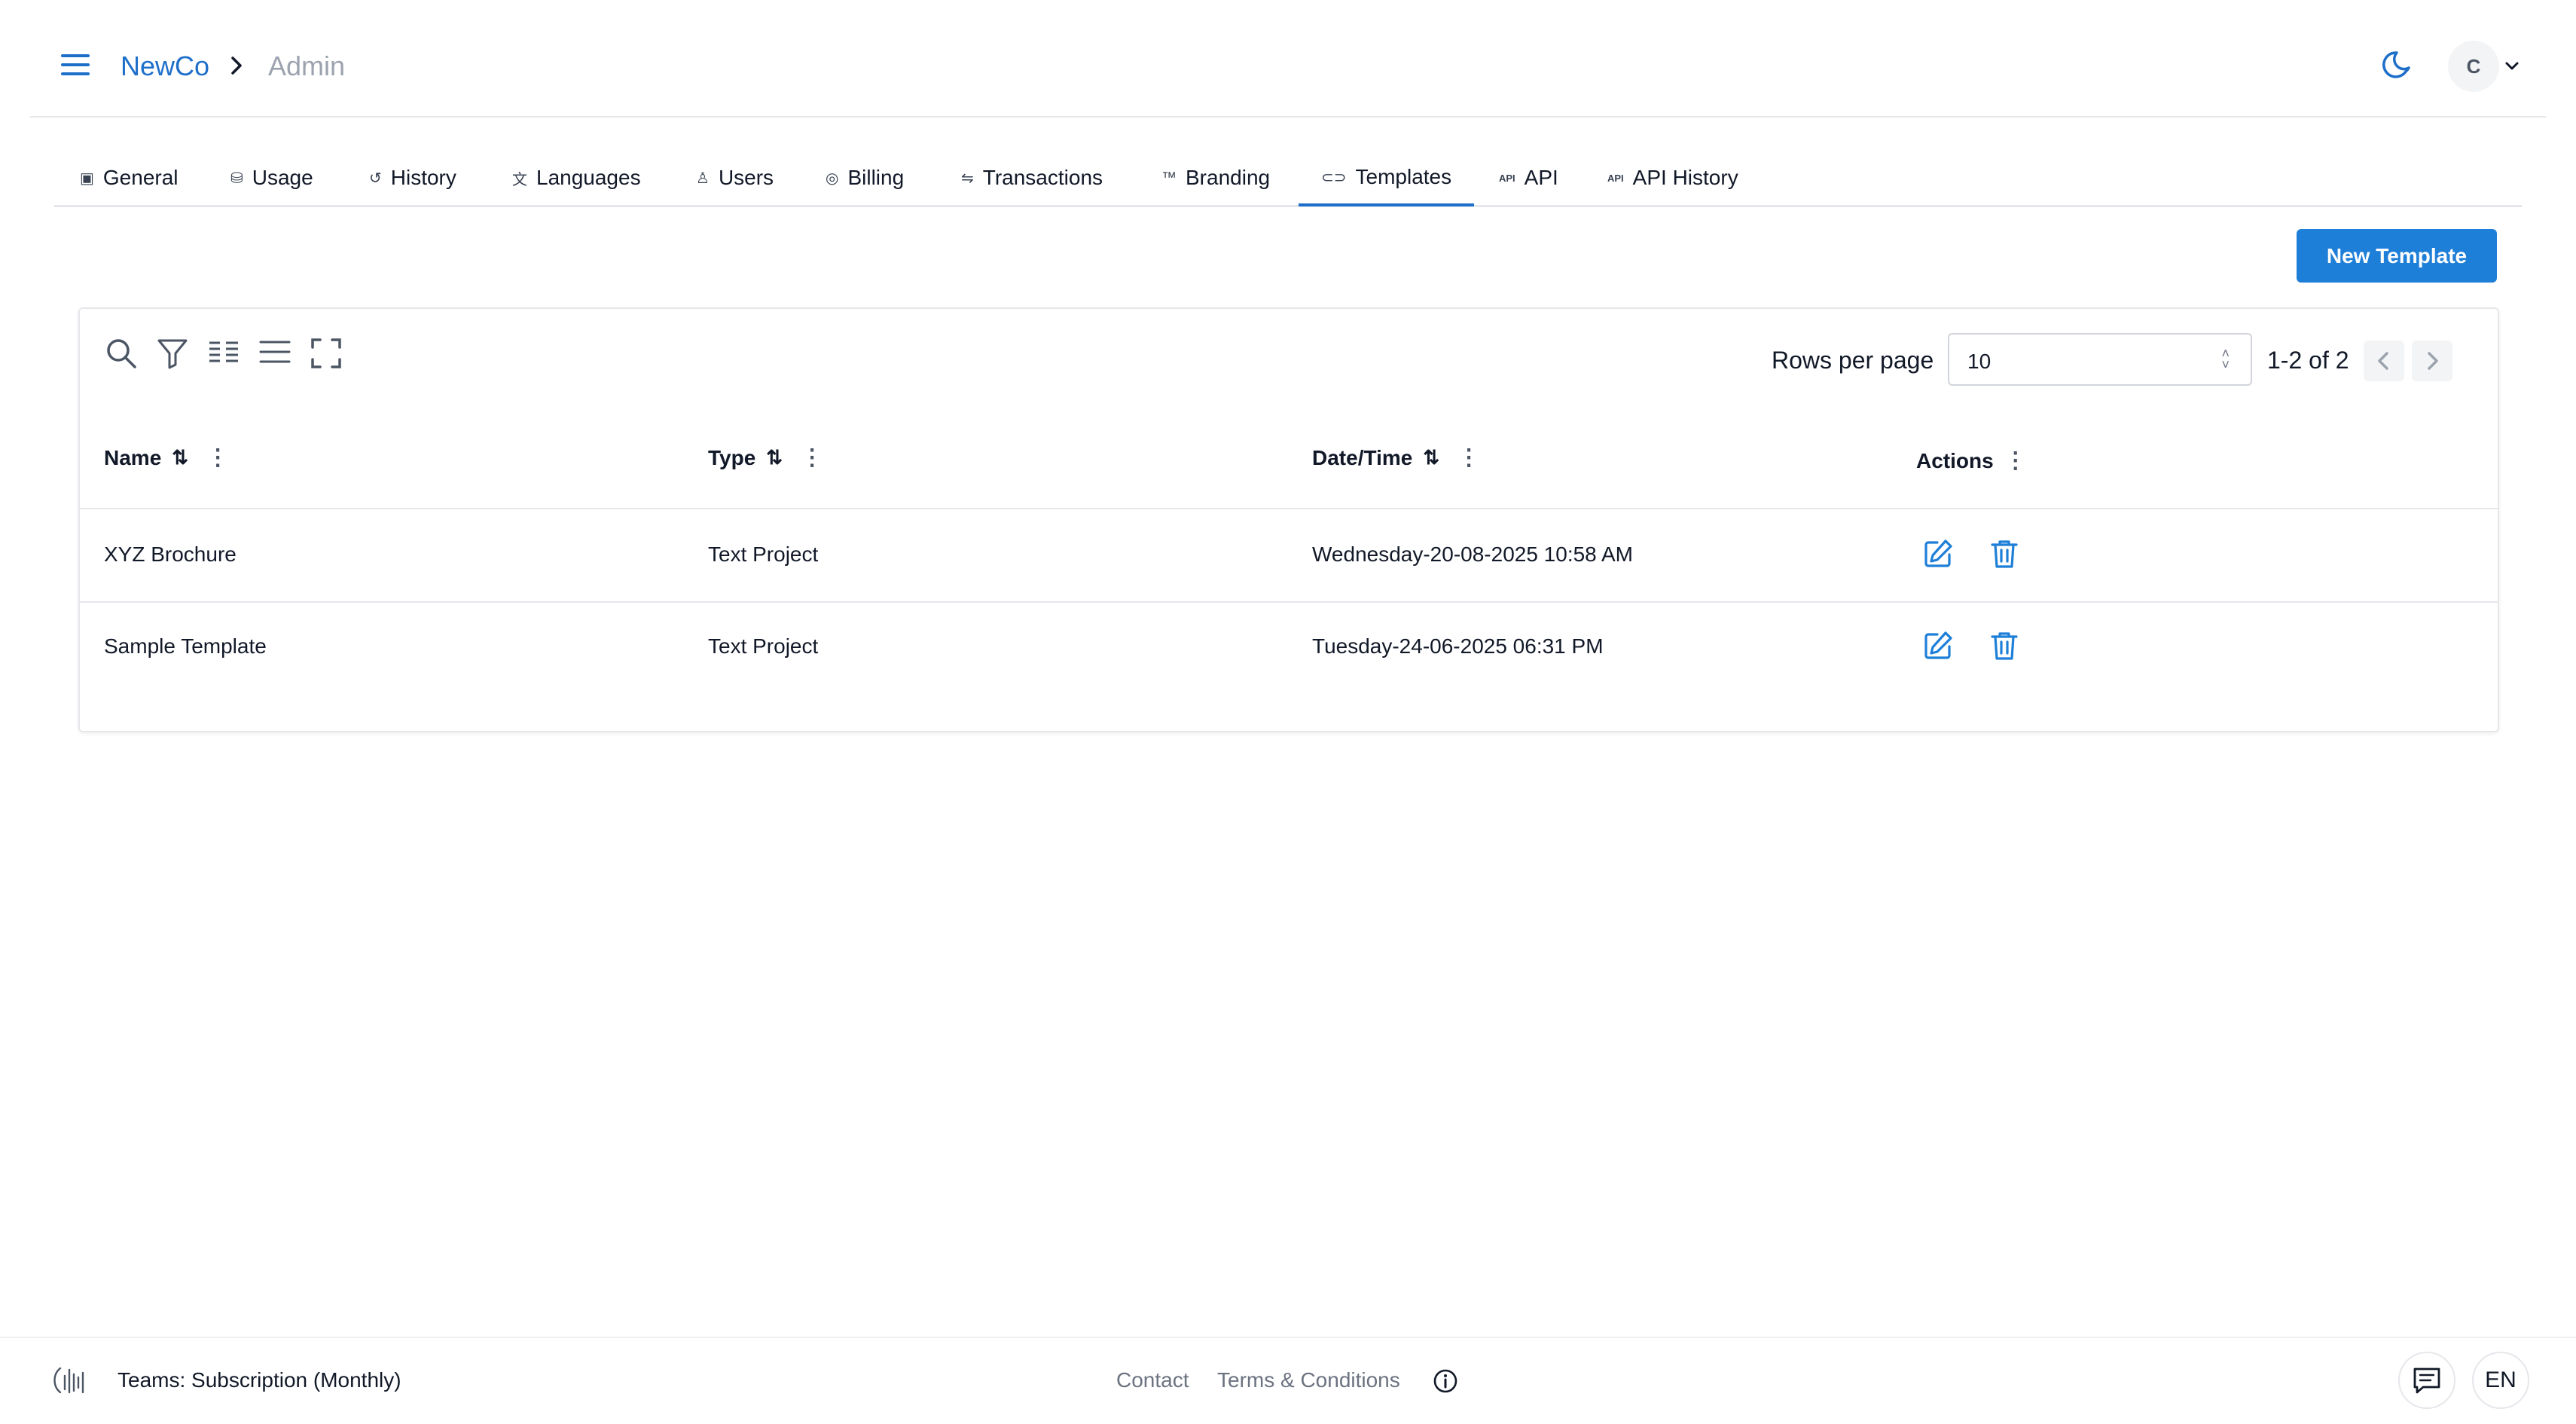 This screenshot has height=1424, width=2576. Describe the element at coordinates (735, 178) in the screenshot. I see `tab-users: ♙ Users` at that location.